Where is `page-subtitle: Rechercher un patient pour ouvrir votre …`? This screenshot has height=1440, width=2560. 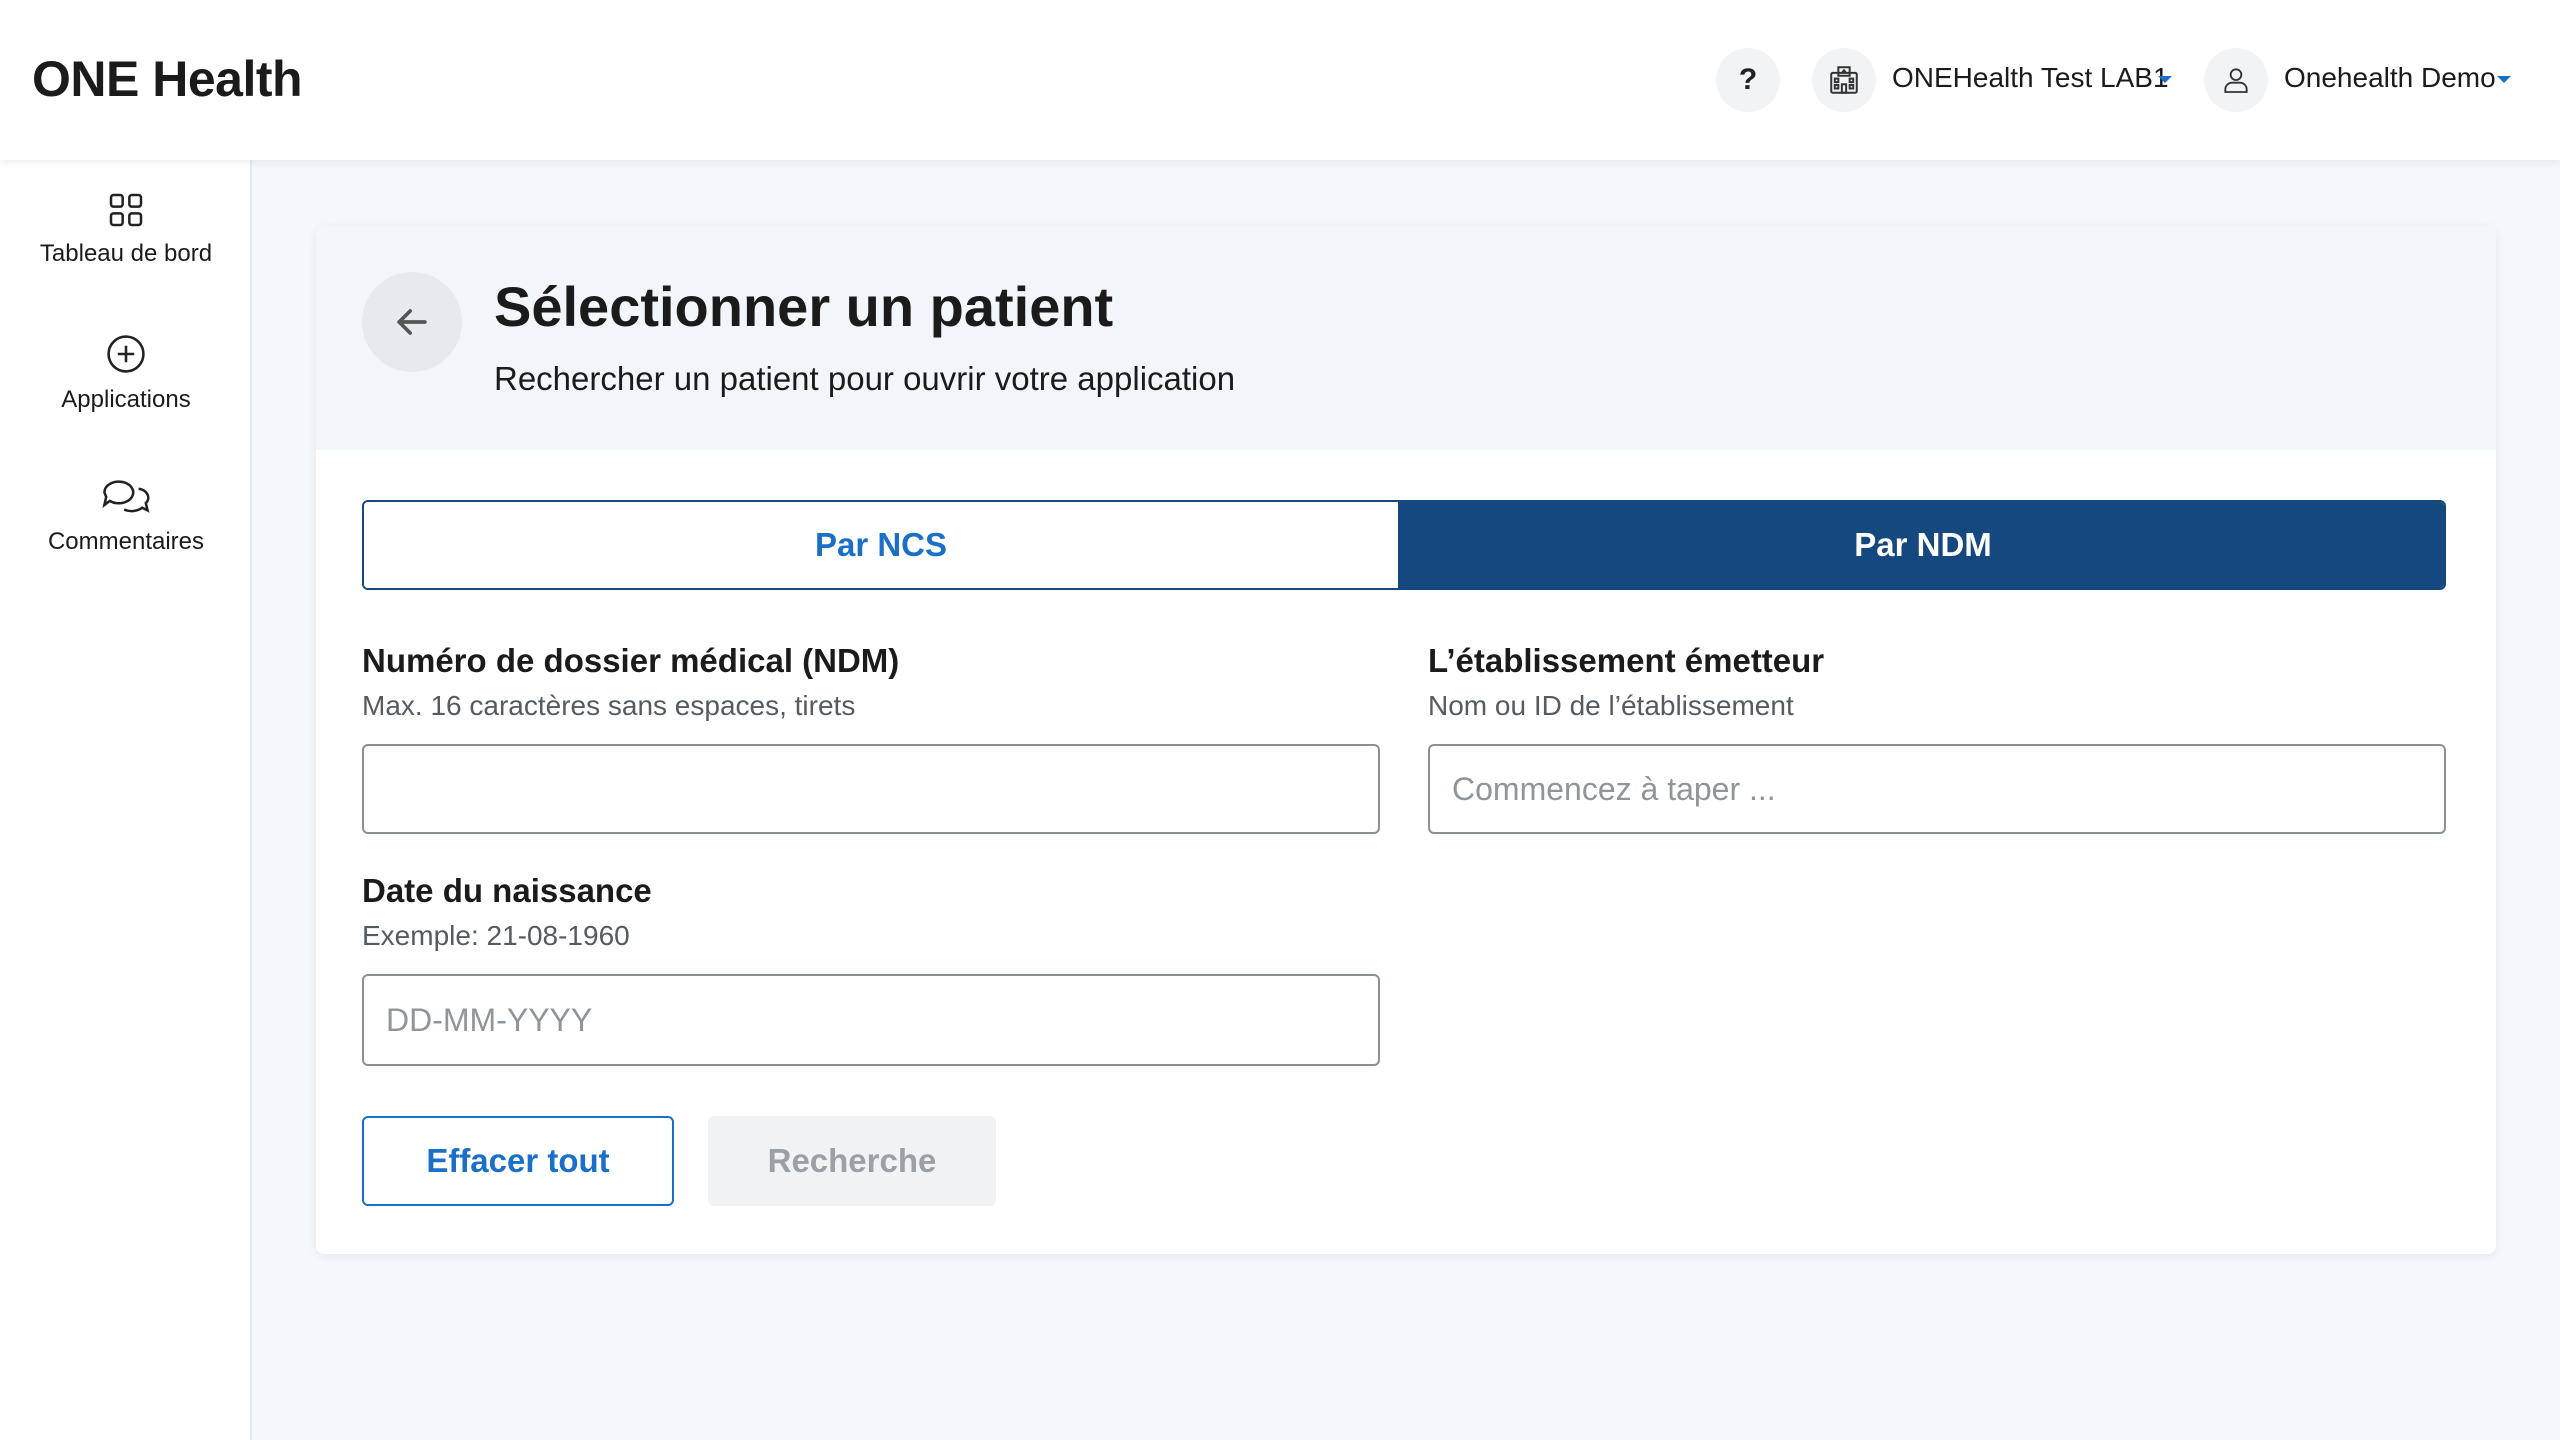 page-subtitle: Rechercher un patient pour ouvrir votre … is located at coordinates (865, 378).